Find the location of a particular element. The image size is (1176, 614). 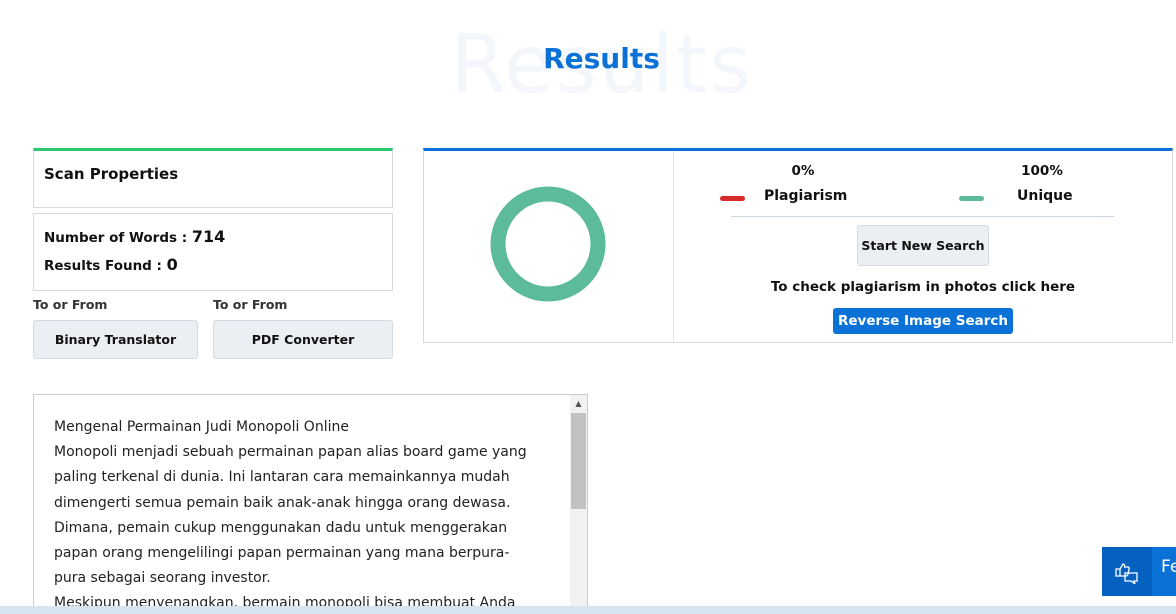

plagiarism-legend-swatch is located at coordinates (732, 198).